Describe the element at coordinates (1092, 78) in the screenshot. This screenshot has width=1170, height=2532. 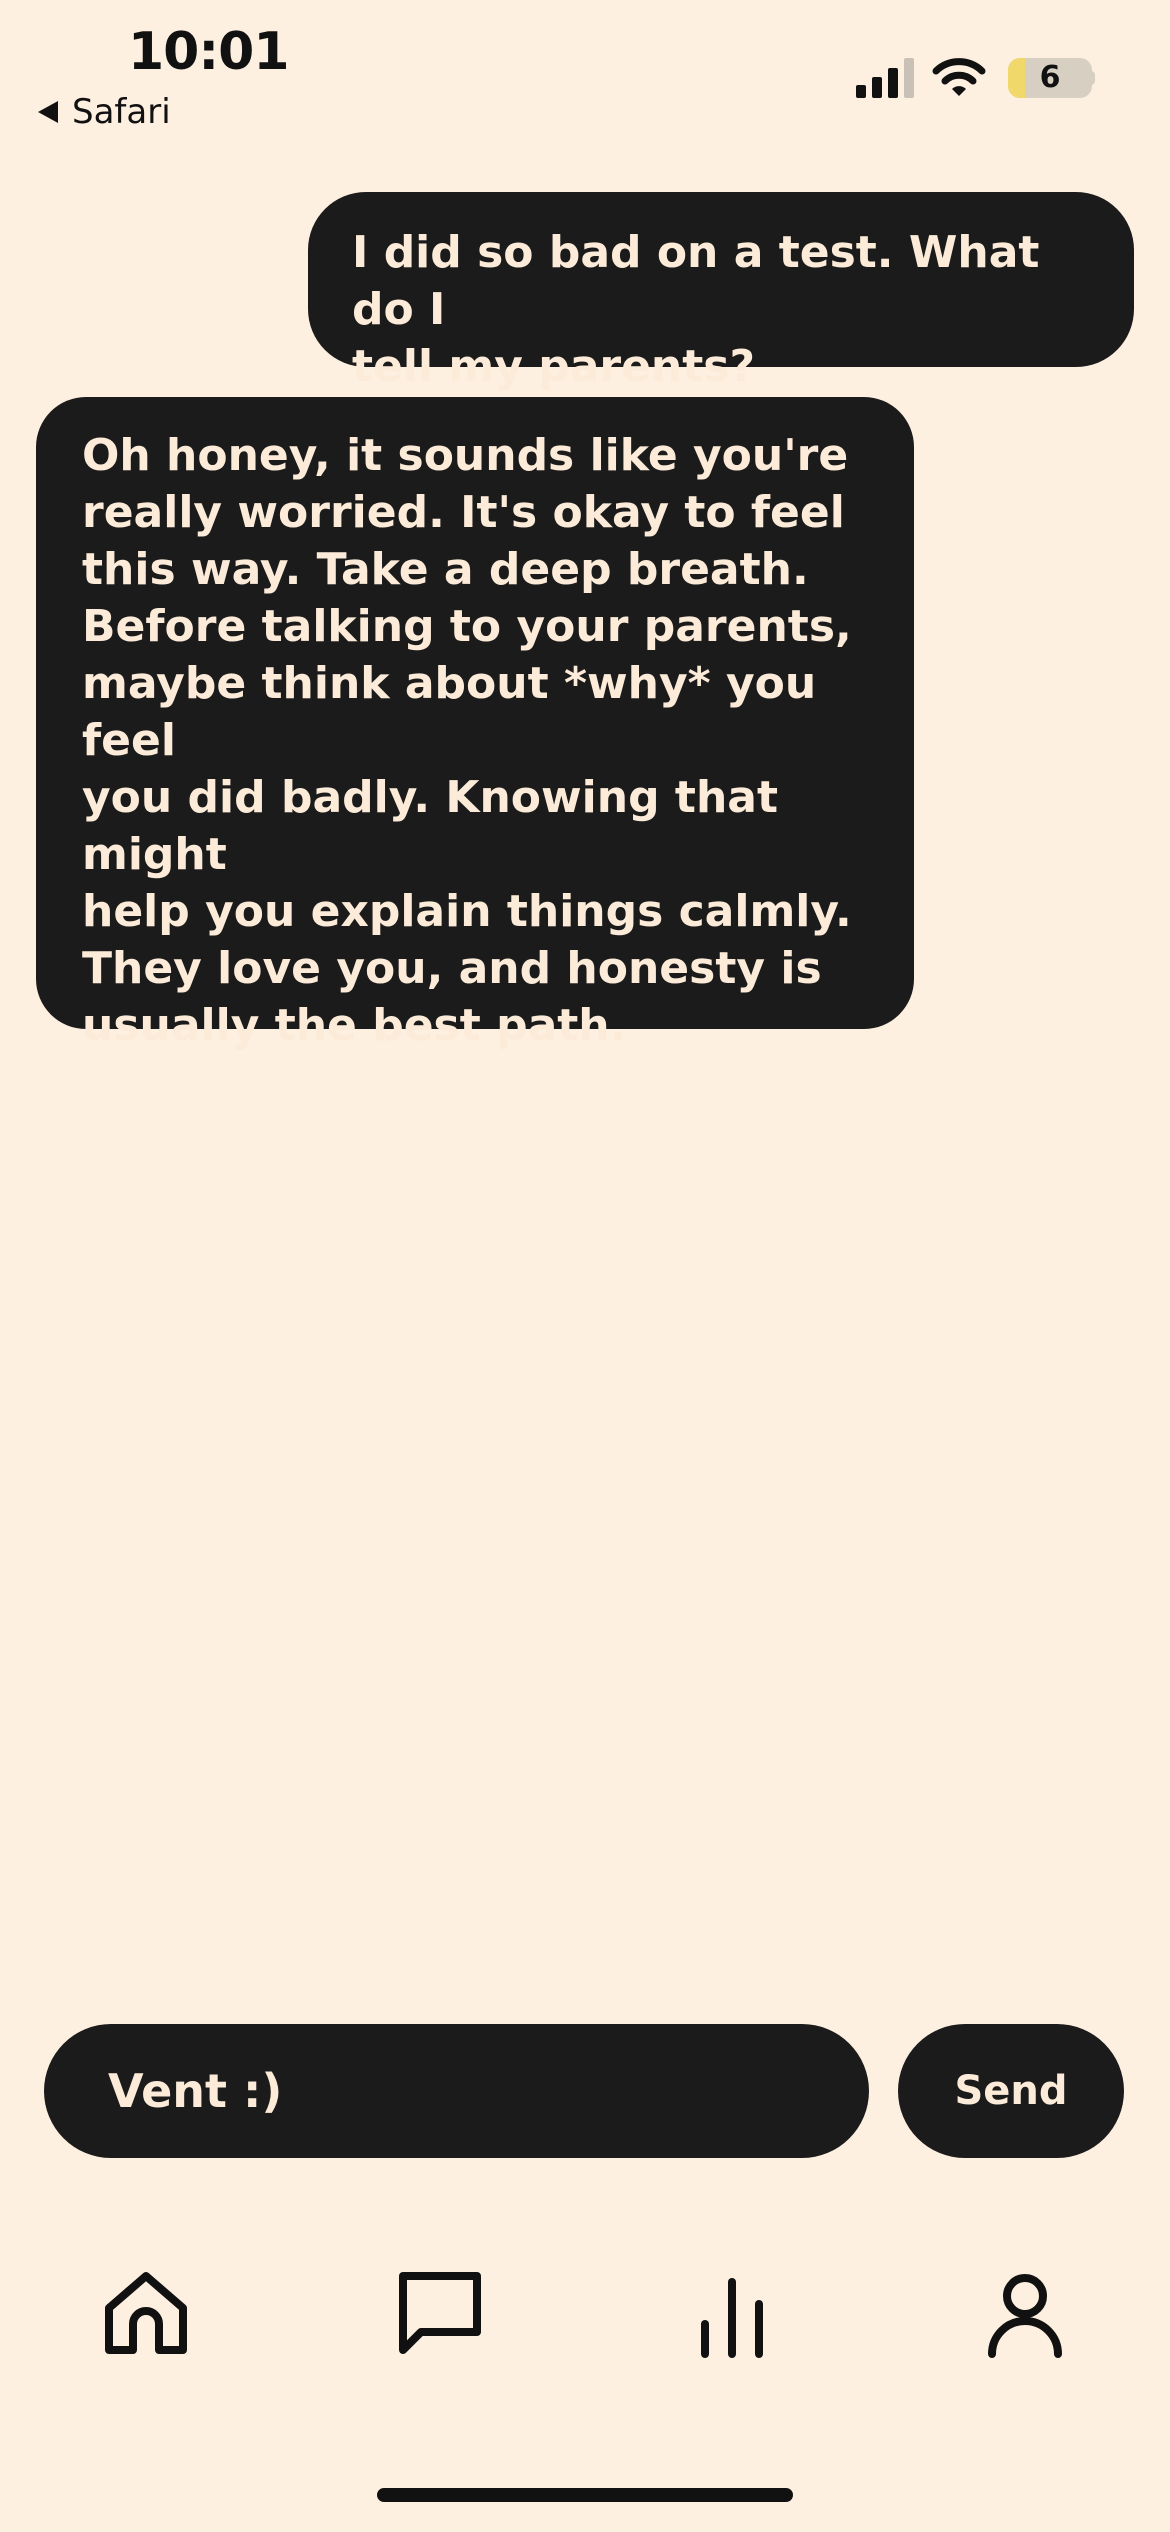
I see `battery-tip` at that location.